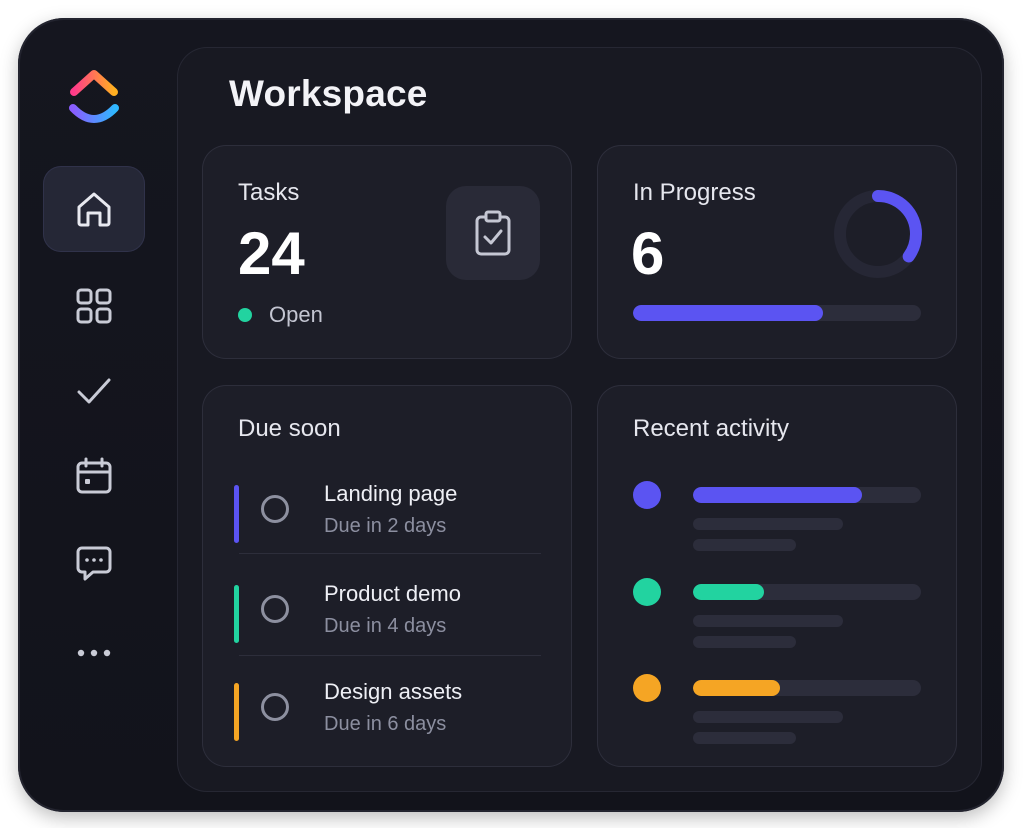 This screenshot has width=1024, height=828. What do you see at coordinates (393, 691) in the screenshot?
I see `due-item-name: Design assets` at bounding box center [393, 691].